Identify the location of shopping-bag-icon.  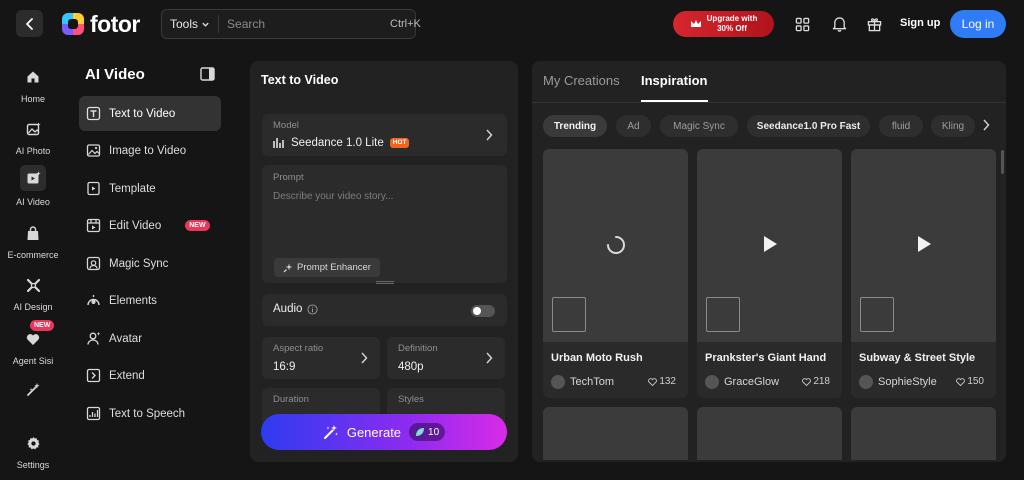
(33, 233).